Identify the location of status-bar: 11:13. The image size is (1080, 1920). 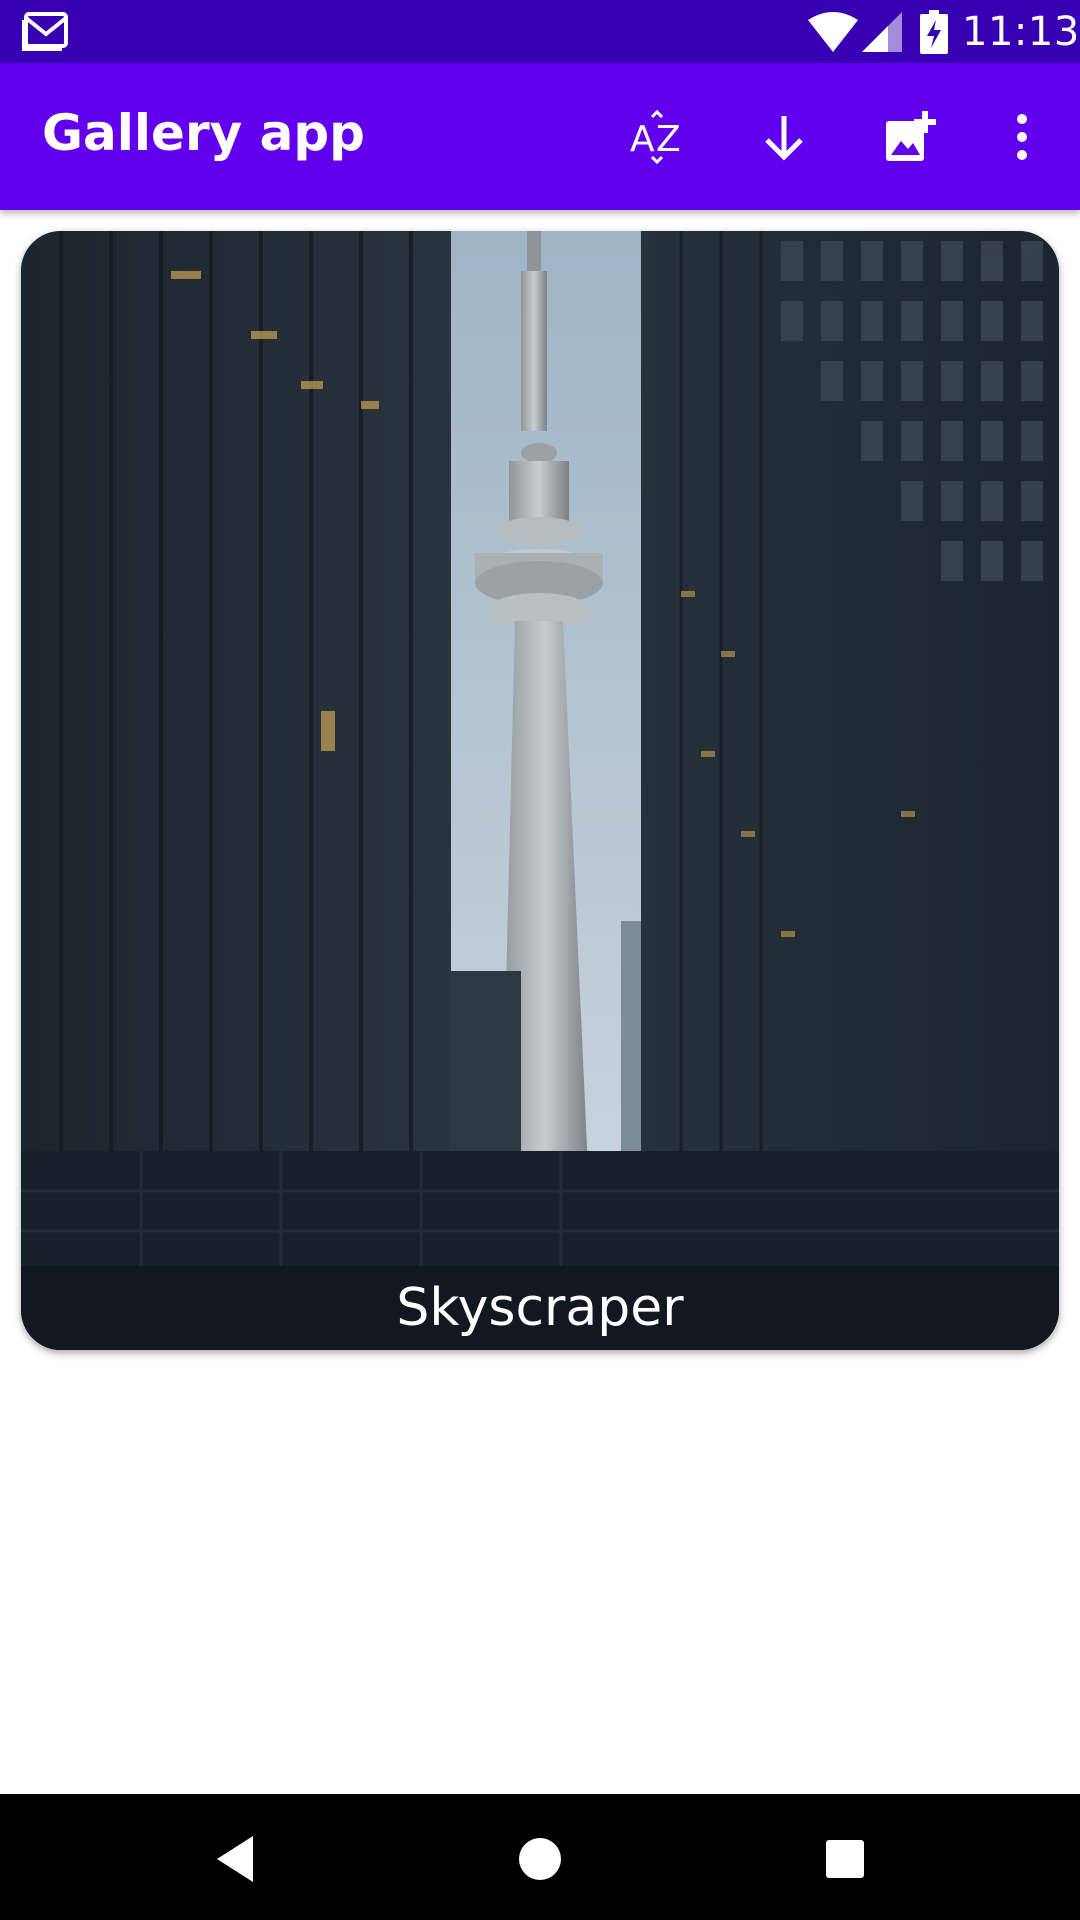
(540, 31).